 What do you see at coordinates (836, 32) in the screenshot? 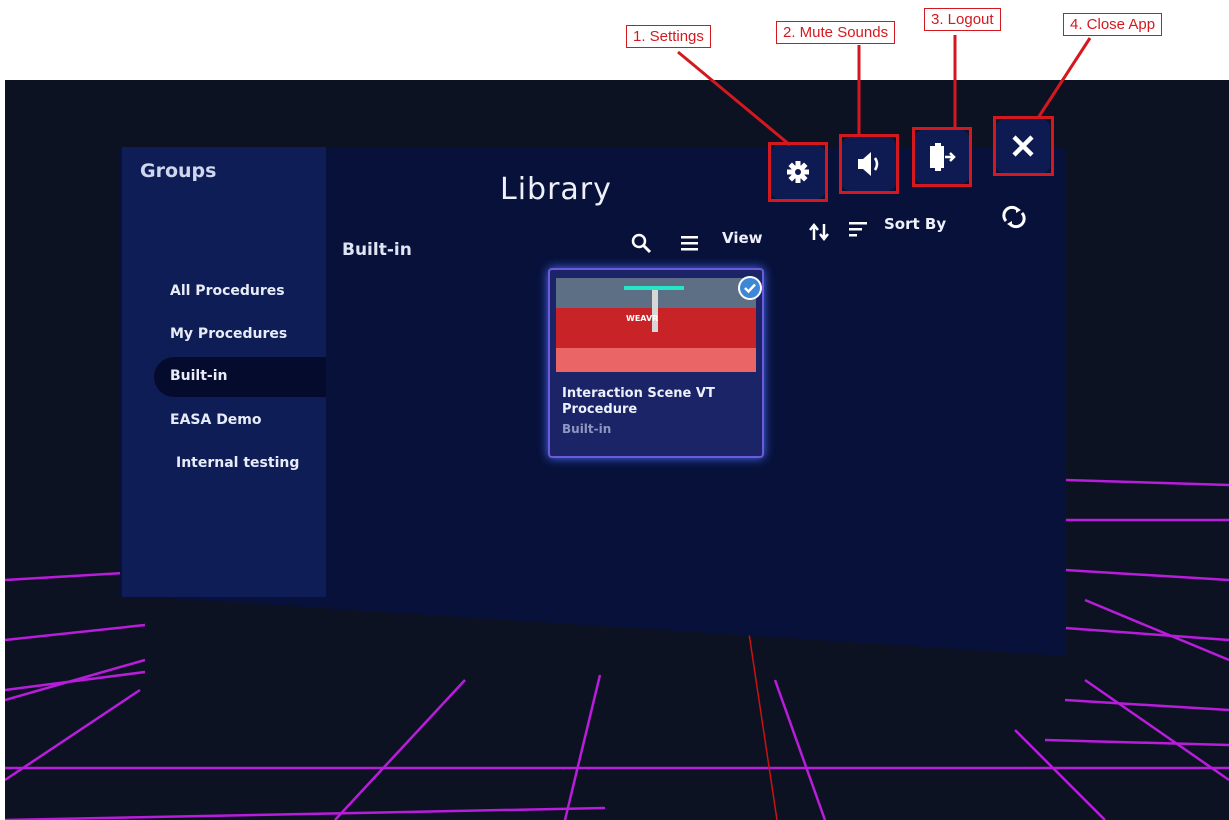
I see `mute-callout-label: 2. Mute Sounds` at bounding box center [836, 32].